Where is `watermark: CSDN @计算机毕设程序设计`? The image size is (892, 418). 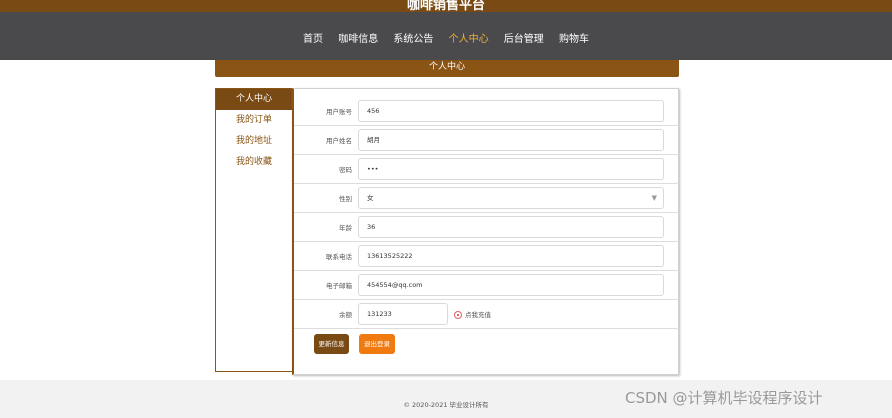 watermark: CSDN @计算机毕设程序设计 is located at coordinates (724, 398).